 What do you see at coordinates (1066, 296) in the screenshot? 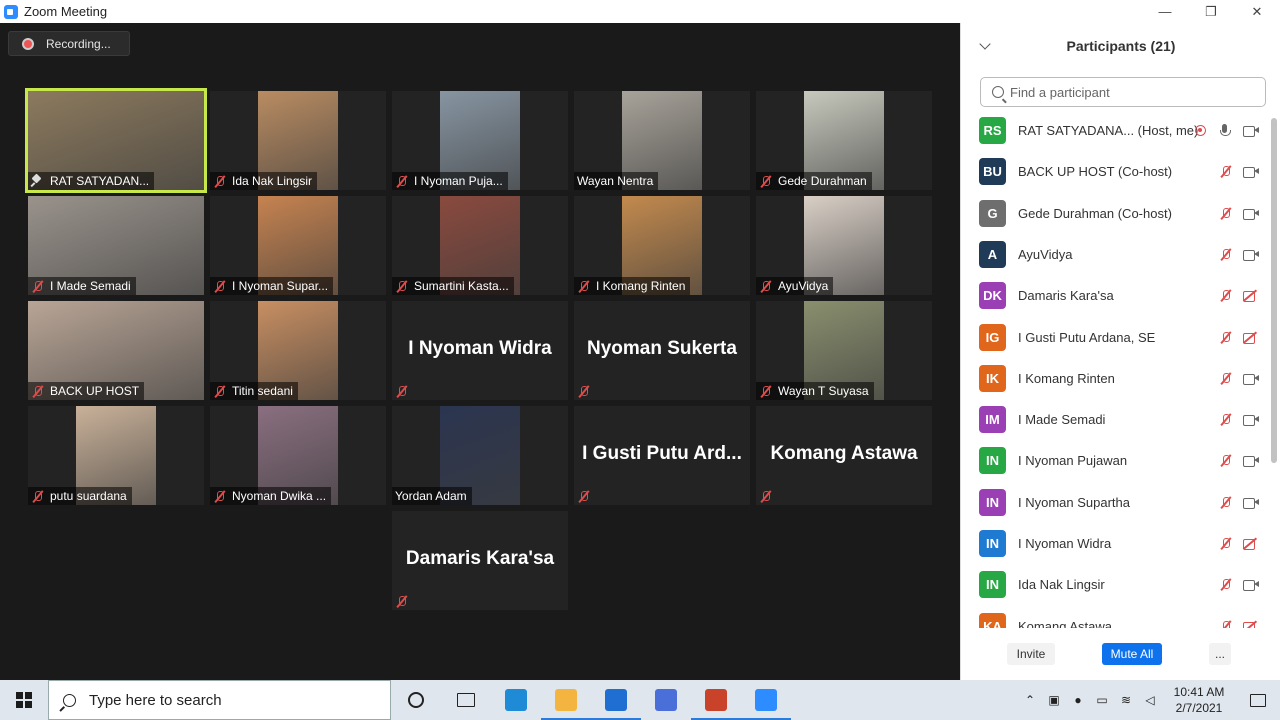
I see `participant-name: Damaris Kara'sa` at bounding box center [1066, 296].